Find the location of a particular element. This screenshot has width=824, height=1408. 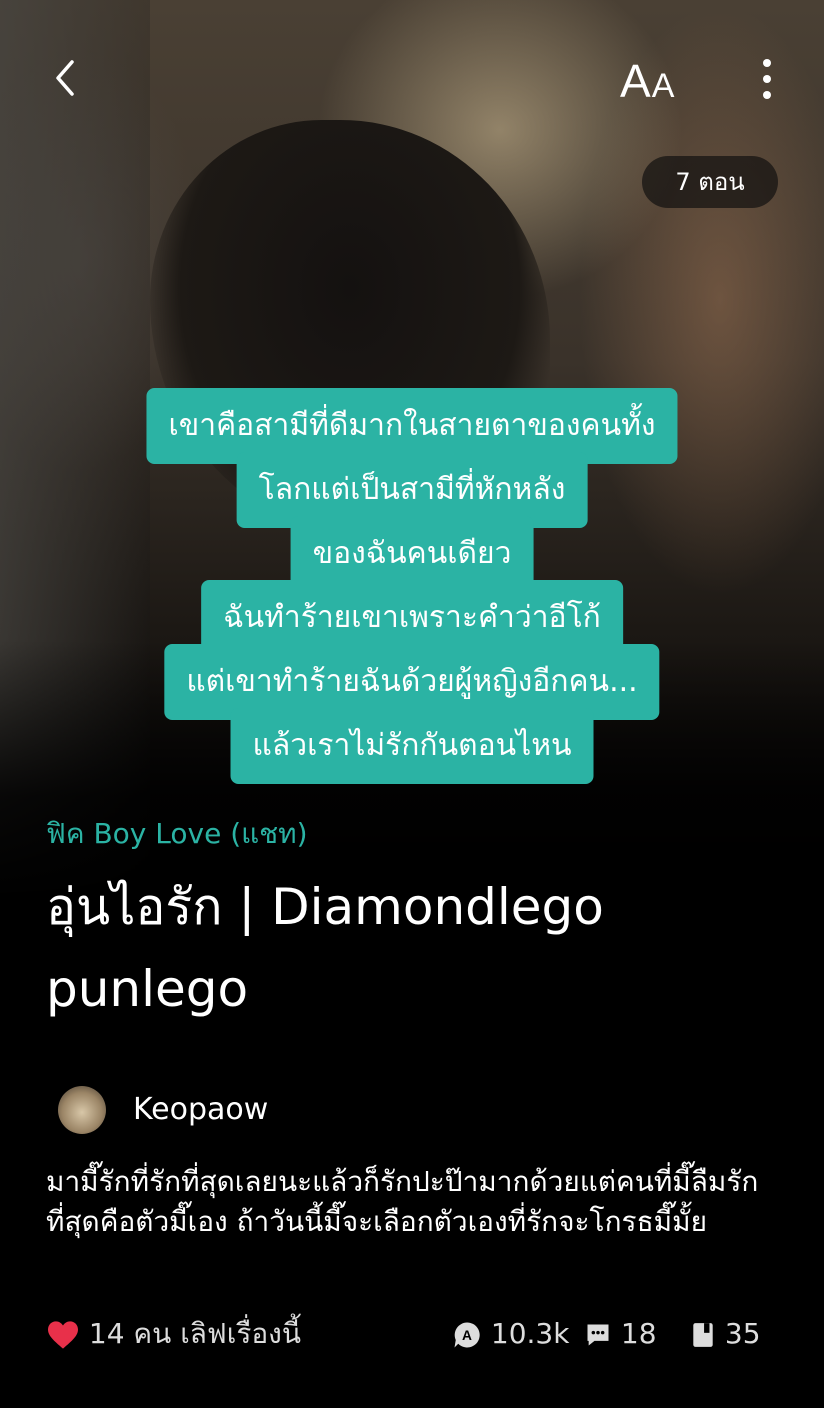

font-size-icon-small: A is located at coordinates (663, 86).